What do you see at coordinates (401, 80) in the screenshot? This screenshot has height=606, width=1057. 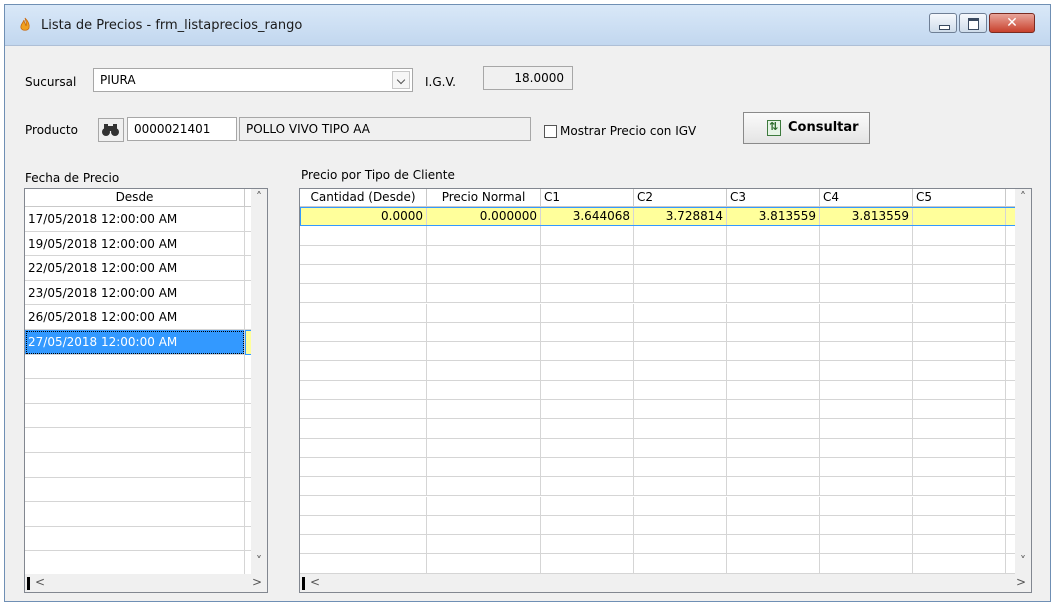 I see `chevron-down-icon` at bounding box center [401, 80].